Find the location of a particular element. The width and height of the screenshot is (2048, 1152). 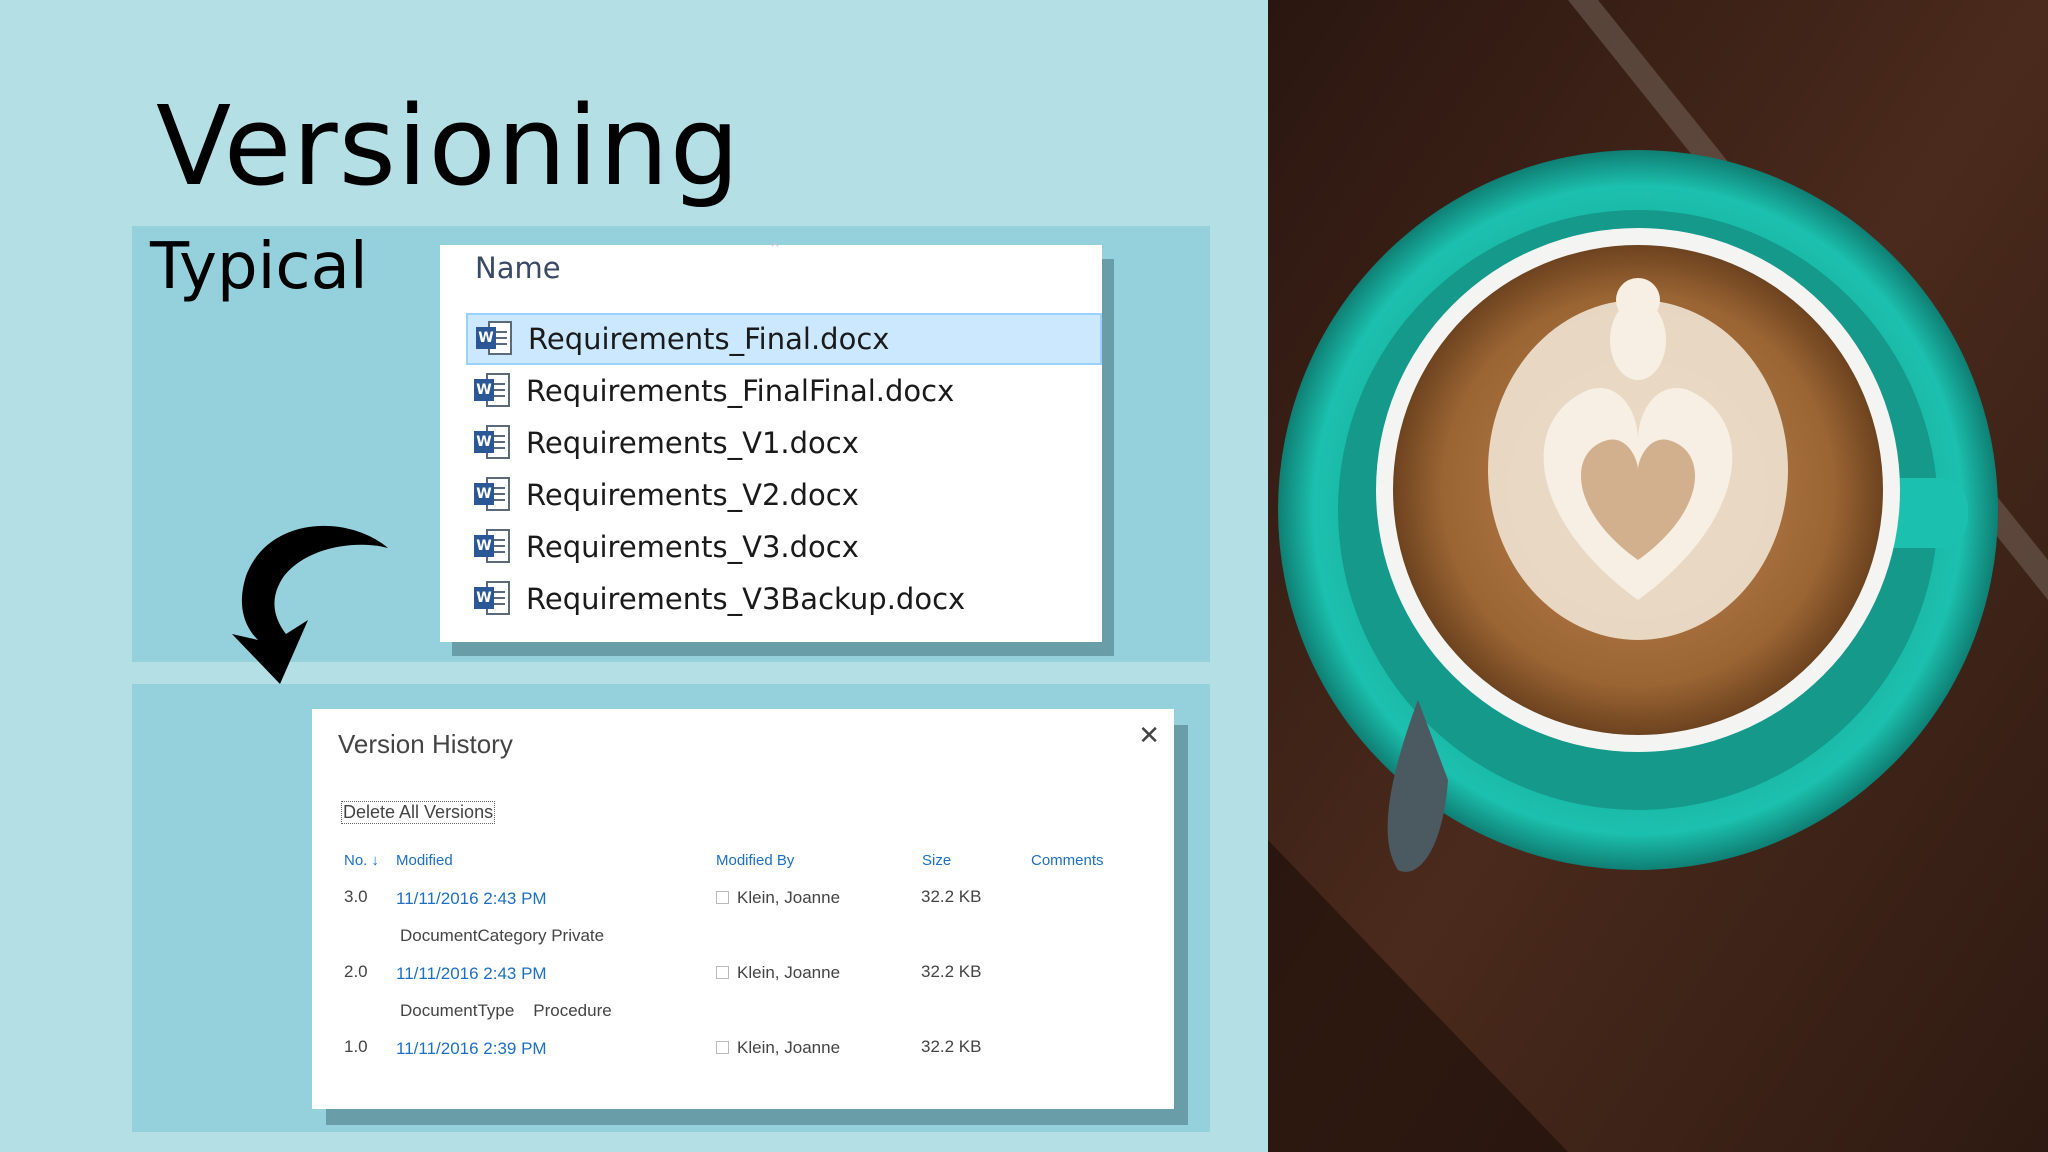

file-name: Requirements_V2.docx is located at coordinates (692, 495).